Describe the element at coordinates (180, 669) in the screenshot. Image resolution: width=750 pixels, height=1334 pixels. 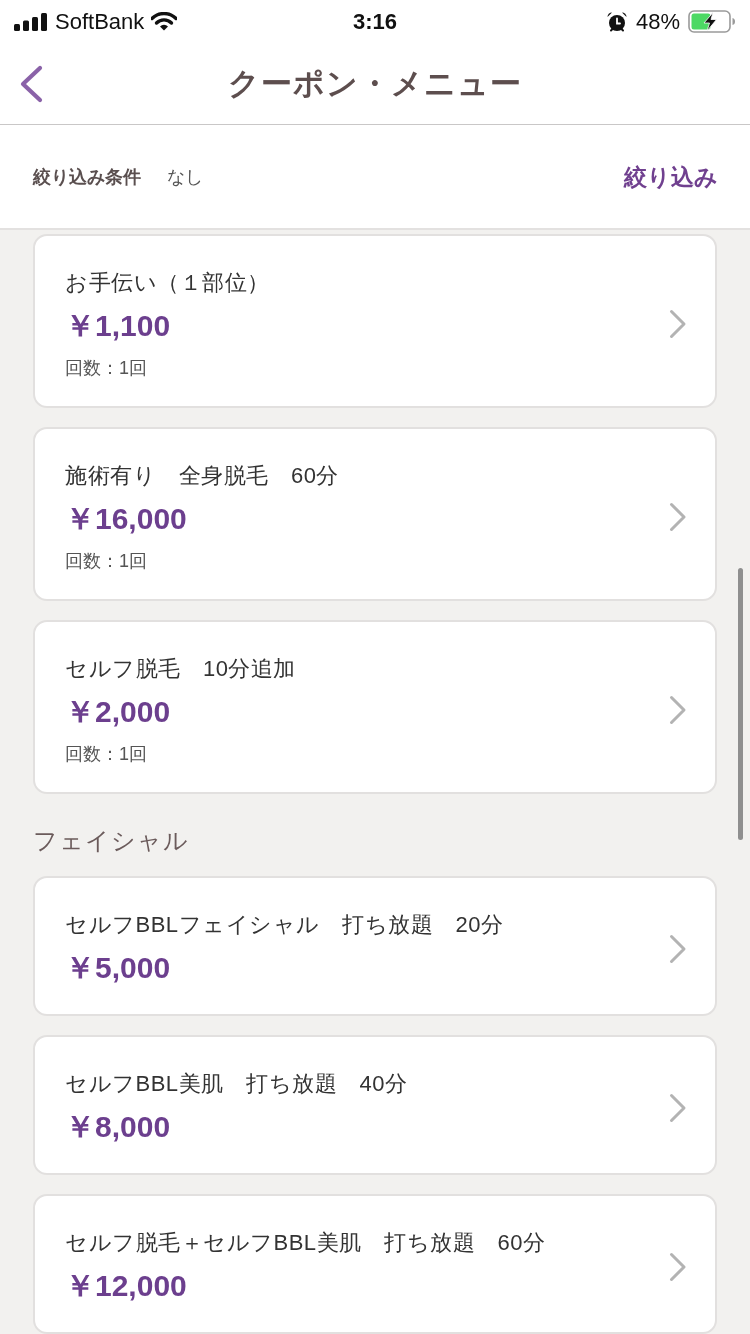
I see `coupon-name: セルフ脱毛 10分追加` at that location.